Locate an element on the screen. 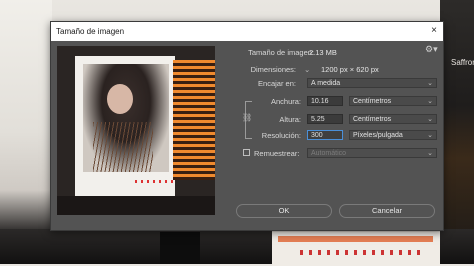 The image size is (474, 266). resolution-label: Resolución: is located at coordinates (281, 135).